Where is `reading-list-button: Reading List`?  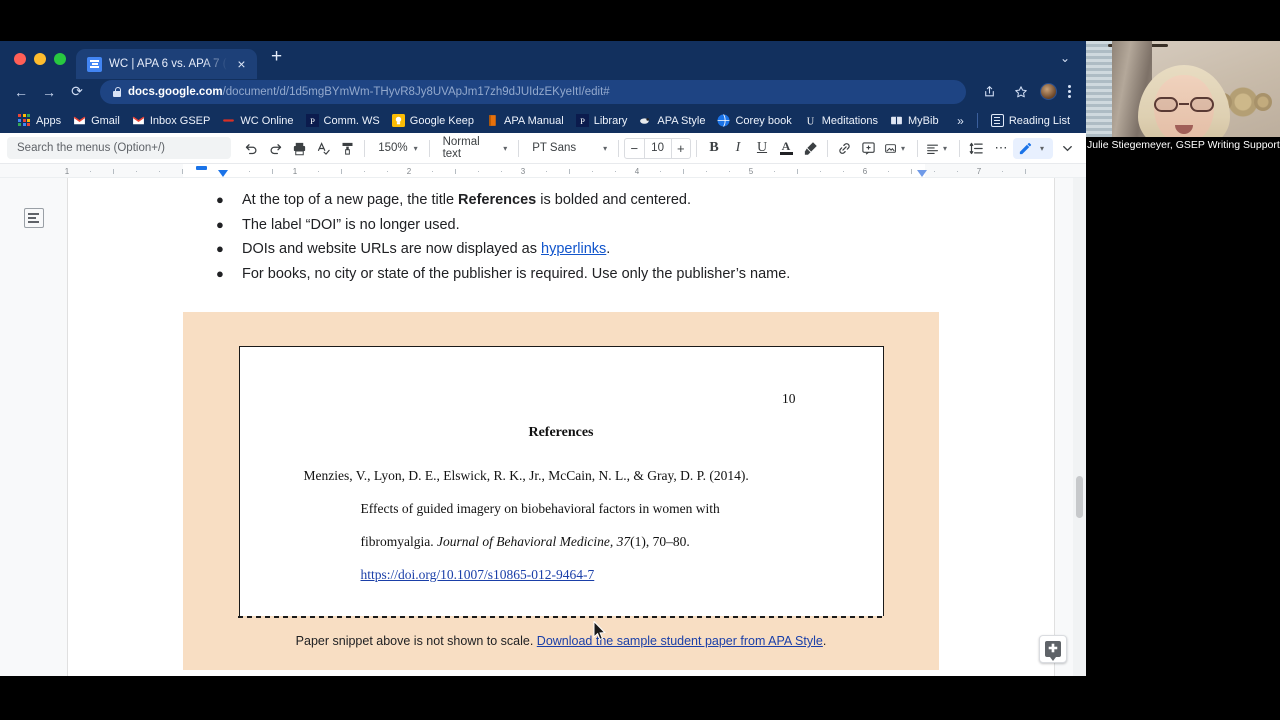
reading-list-button: Reading List is located at coordinates (1032, 120).